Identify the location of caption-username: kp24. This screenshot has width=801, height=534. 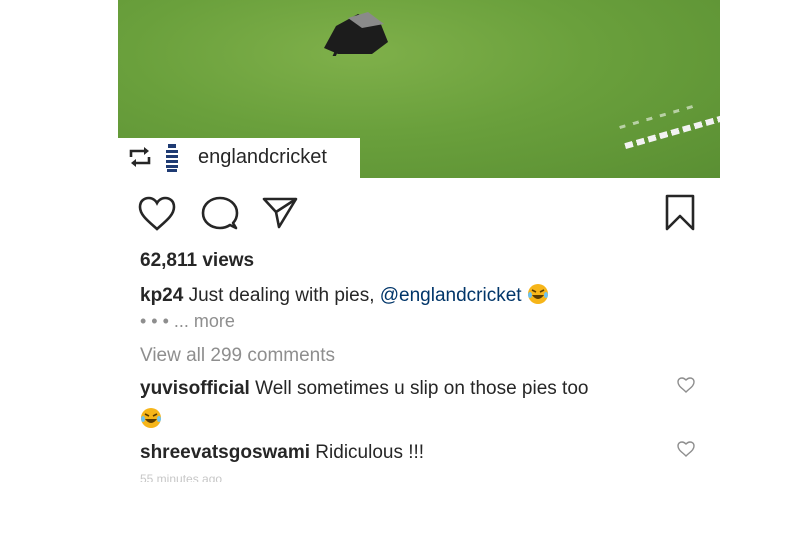
(161, 295).